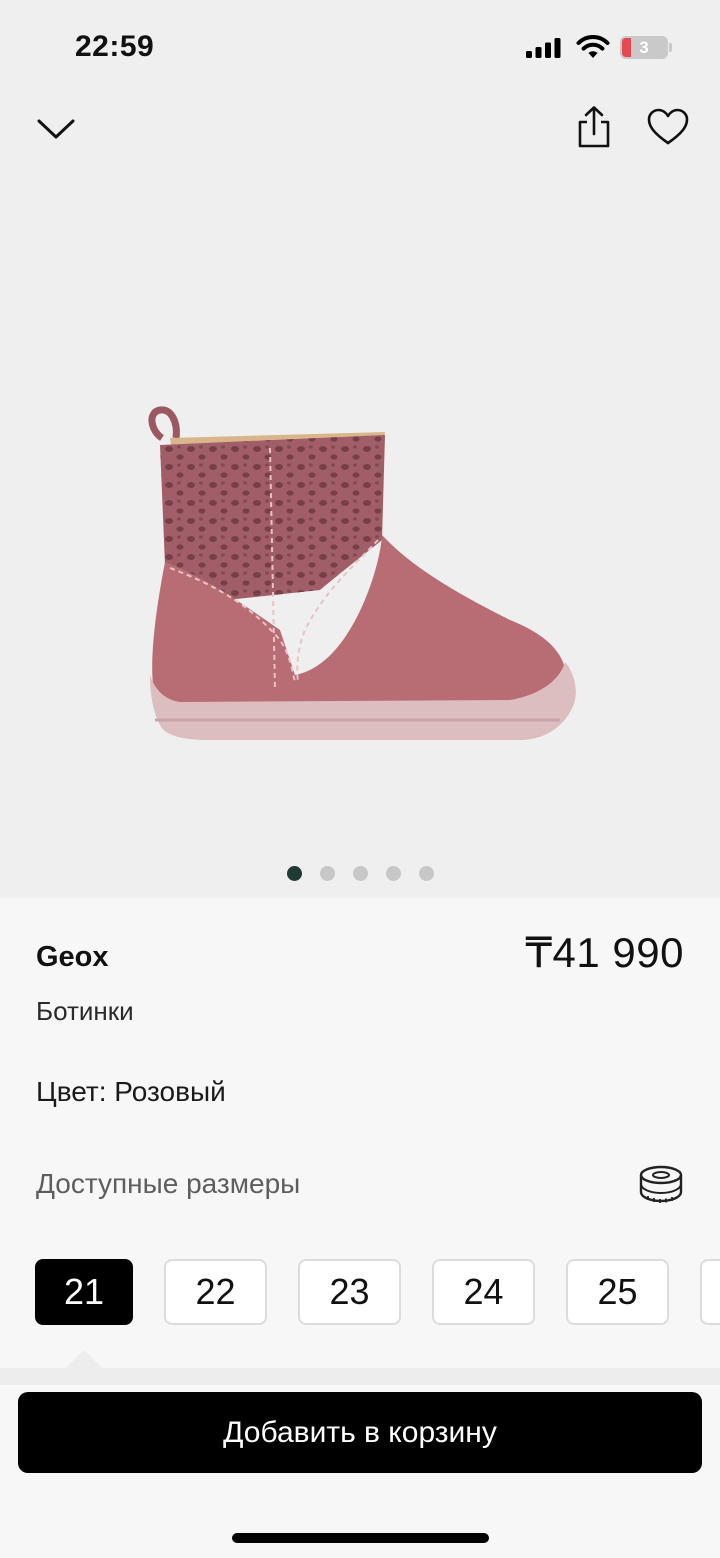 The width and height of the screenshot is (720, 1558). I want to click on heart-icon, so click(668, 127).